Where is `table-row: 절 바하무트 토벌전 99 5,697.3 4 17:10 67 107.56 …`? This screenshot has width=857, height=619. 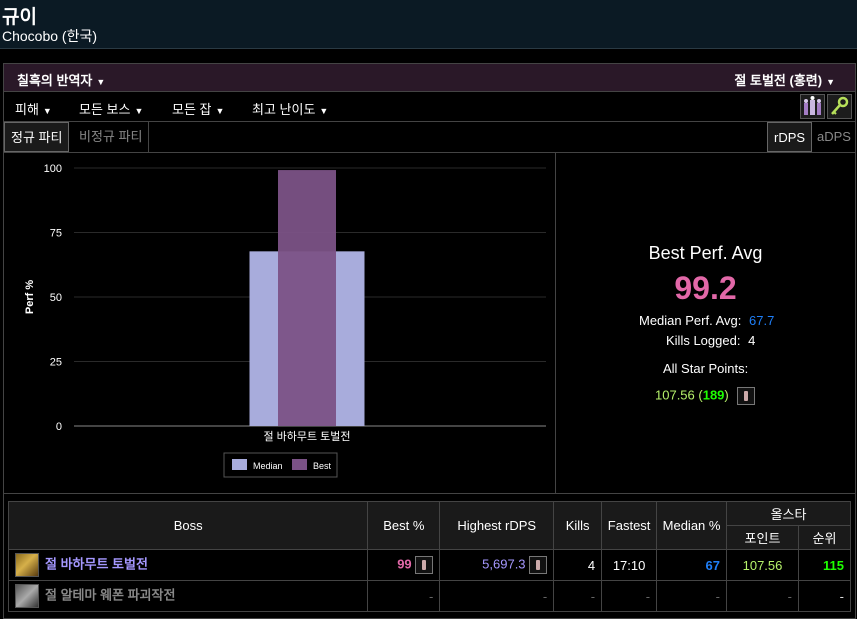
table-row: 절 바하무트 토벌전 99 5,697.3 4 17:10 67 107.56 … is located at coordinates (429, 565).